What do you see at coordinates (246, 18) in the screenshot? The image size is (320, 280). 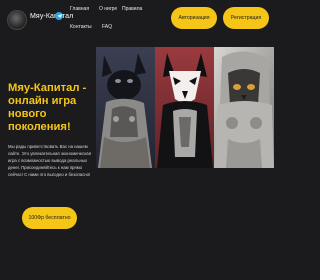 I see `register-button: Регистрация` at bounding box center [246, 18].